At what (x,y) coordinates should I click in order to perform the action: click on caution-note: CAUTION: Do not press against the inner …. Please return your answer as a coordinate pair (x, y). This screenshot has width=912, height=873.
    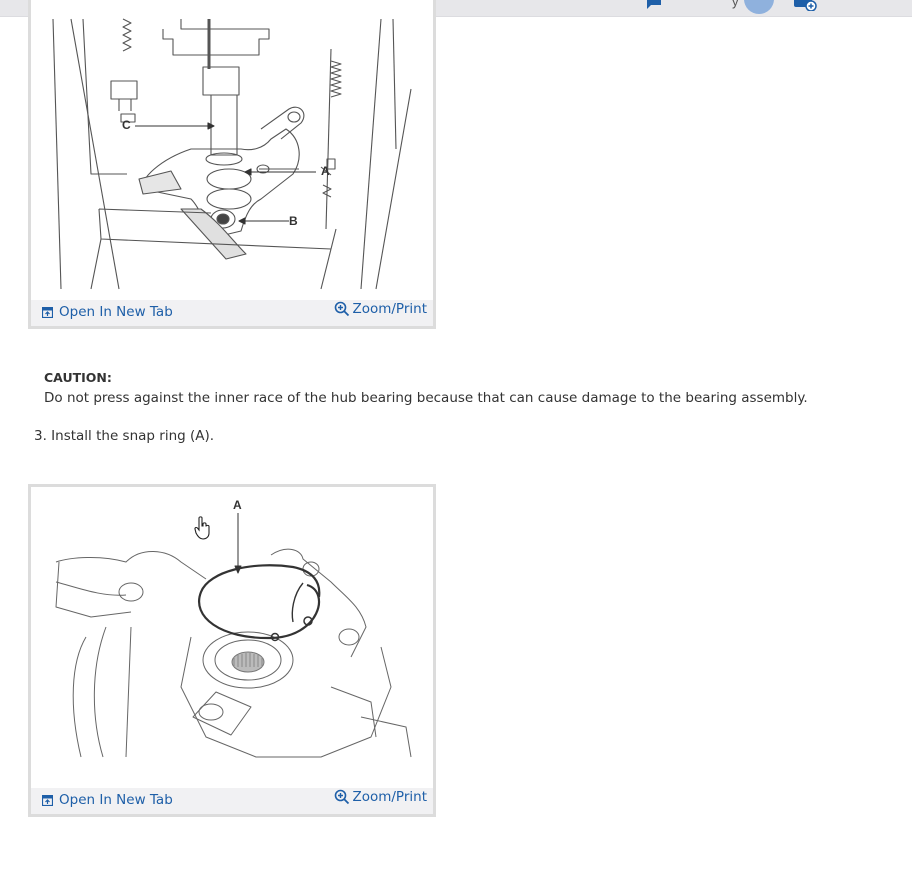
    Looking at the image, I should click on (426, 388).